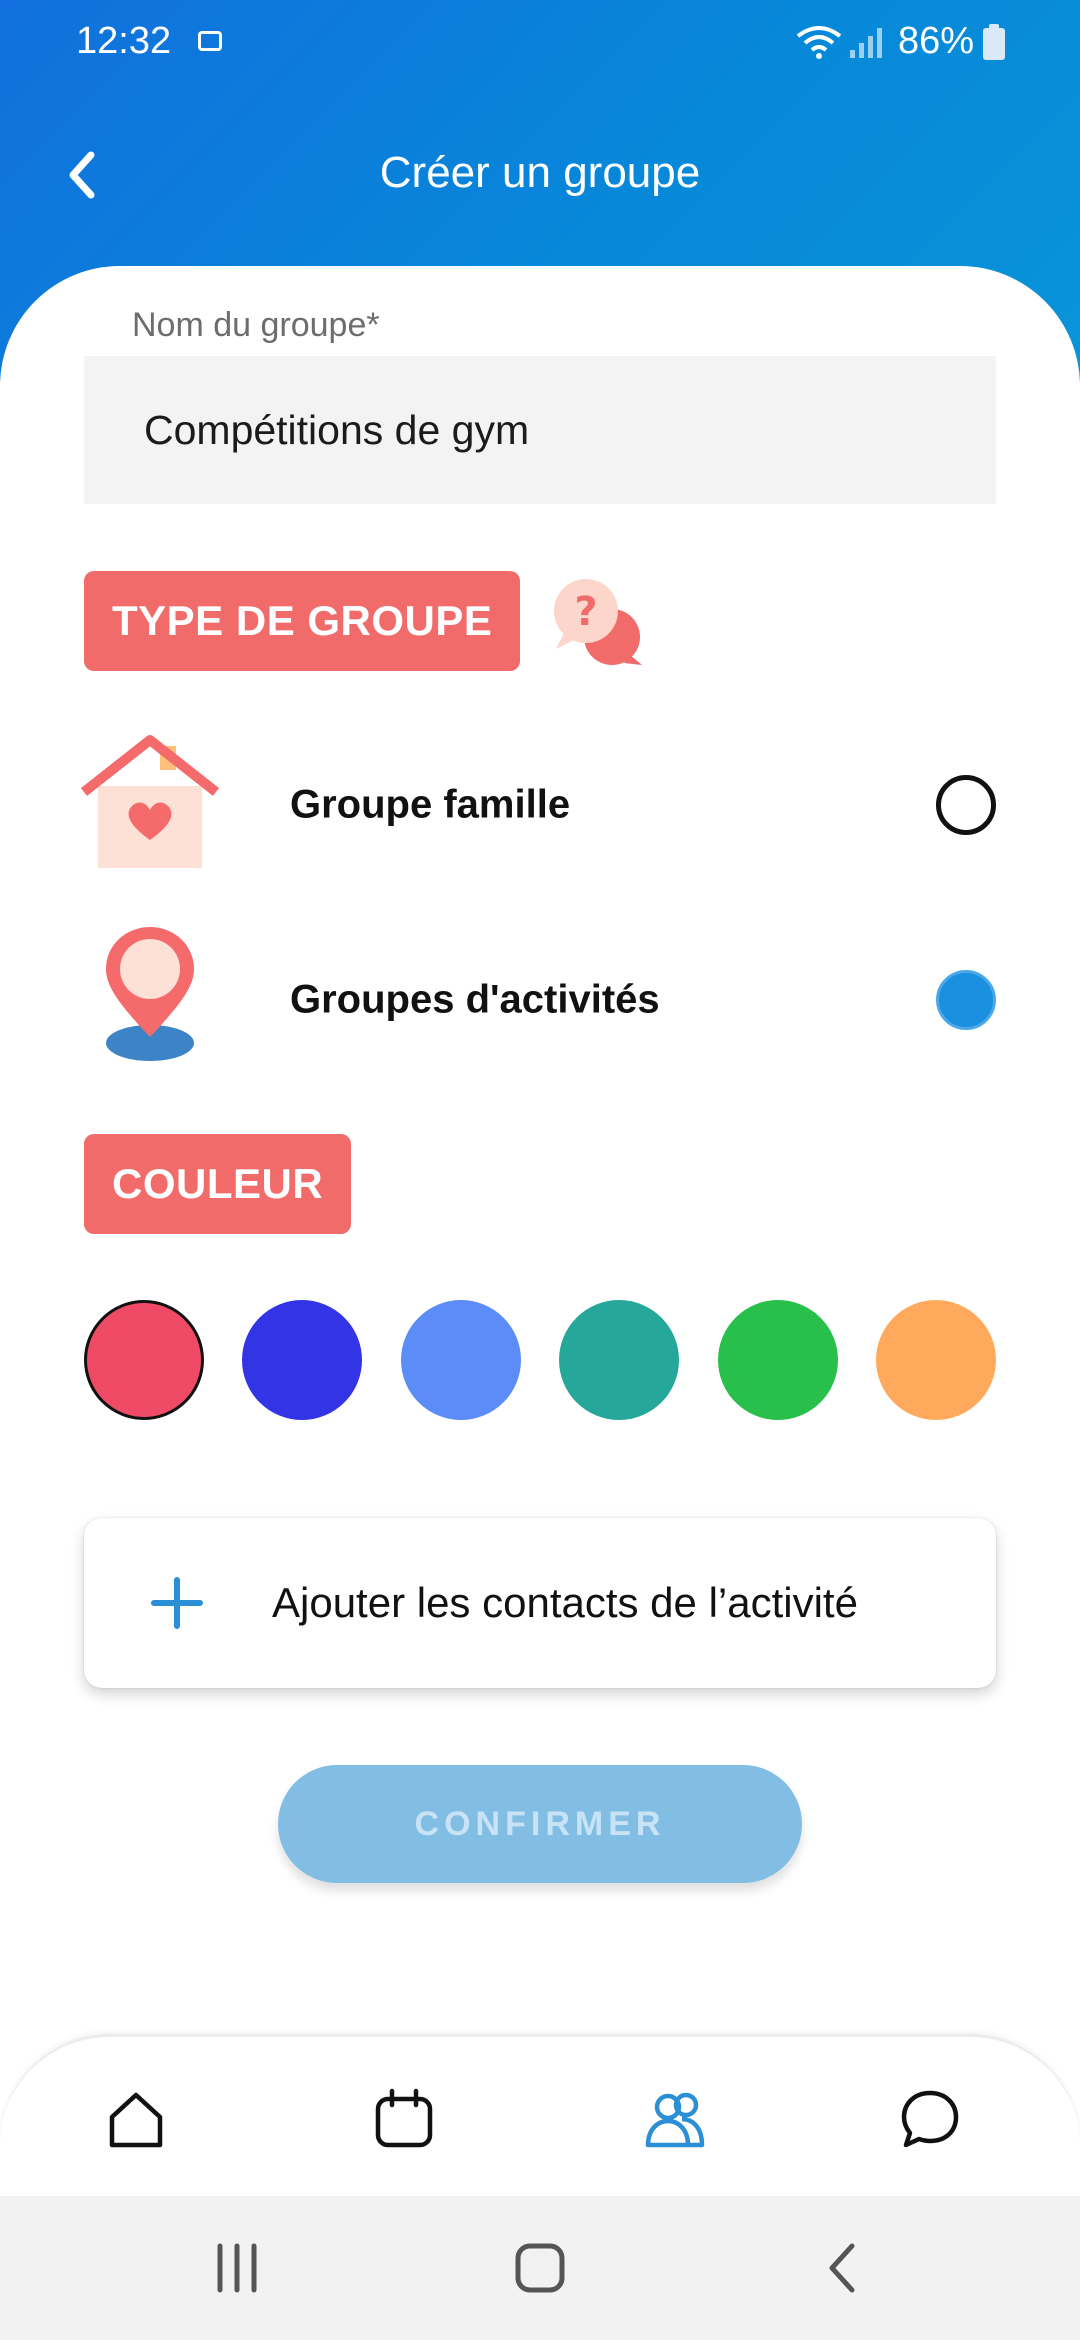  What do you see at coordinates (565, 1602) in the screenshot?
I see `add-contacts-label: Ajouter les contacts de l’activité` at bounding box center [565, 1602].